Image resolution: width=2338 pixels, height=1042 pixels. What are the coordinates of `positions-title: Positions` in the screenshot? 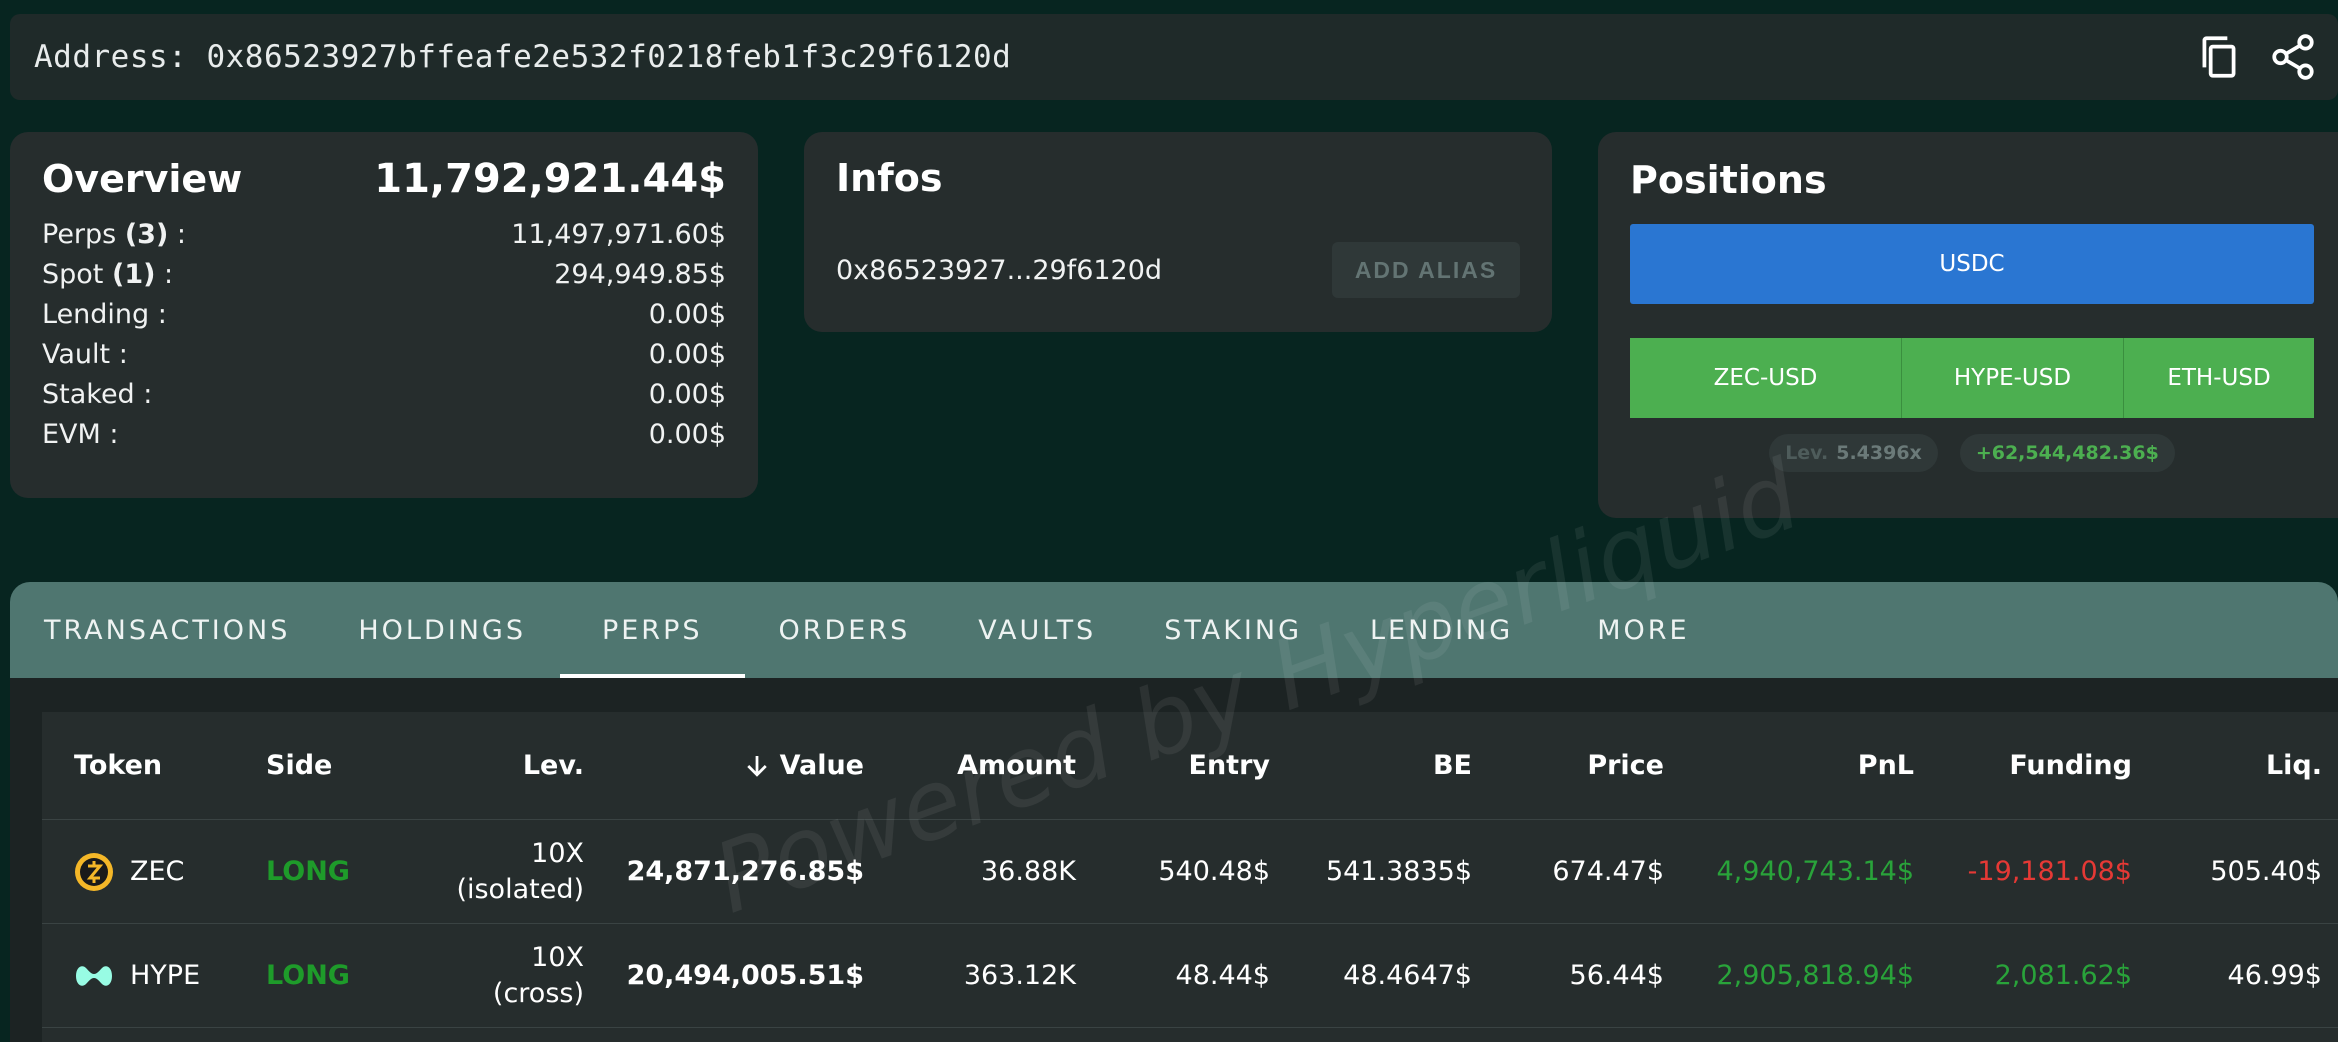 It's located at (1728, 180).